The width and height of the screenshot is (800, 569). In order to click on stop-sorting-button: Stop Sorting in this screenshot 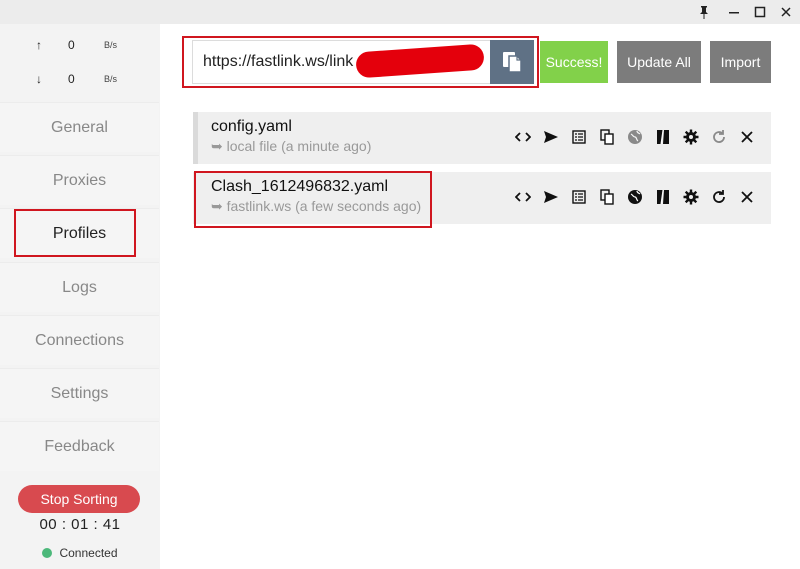, I will do `click(79, 499)`.